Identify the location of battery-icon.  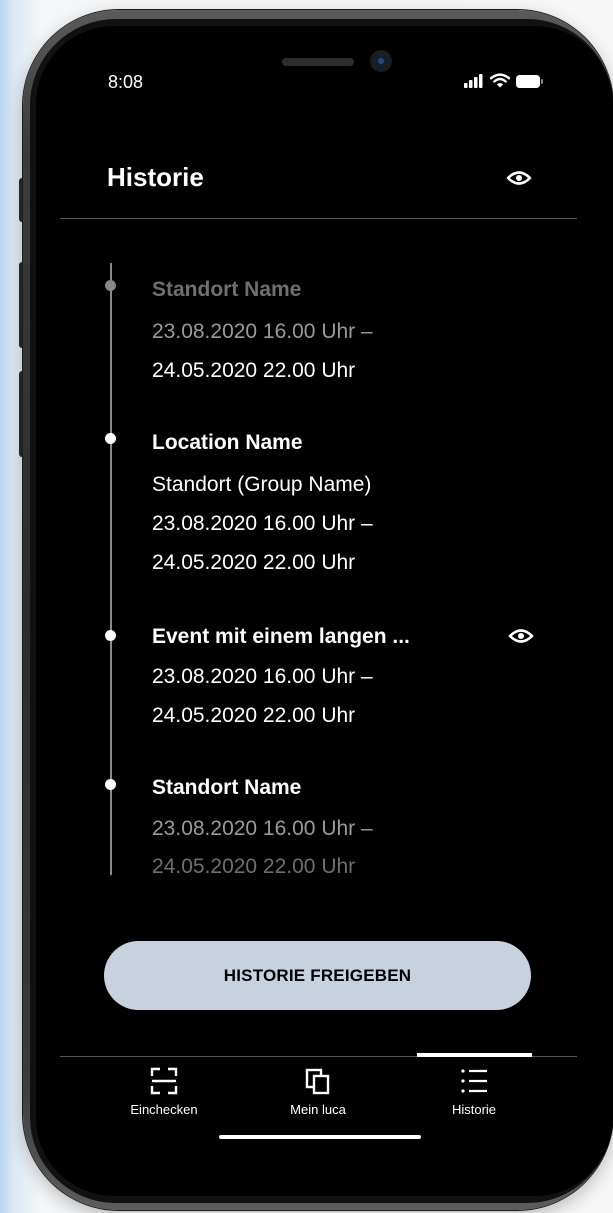
(529, 81).